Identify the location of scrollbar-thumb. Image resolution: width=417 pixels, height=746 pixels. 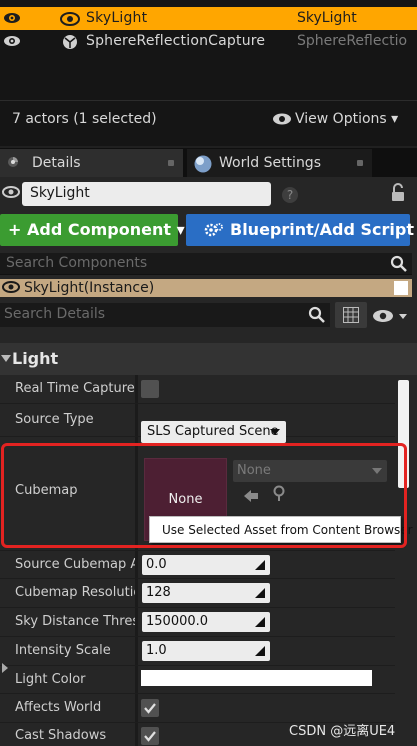
(403, 434).